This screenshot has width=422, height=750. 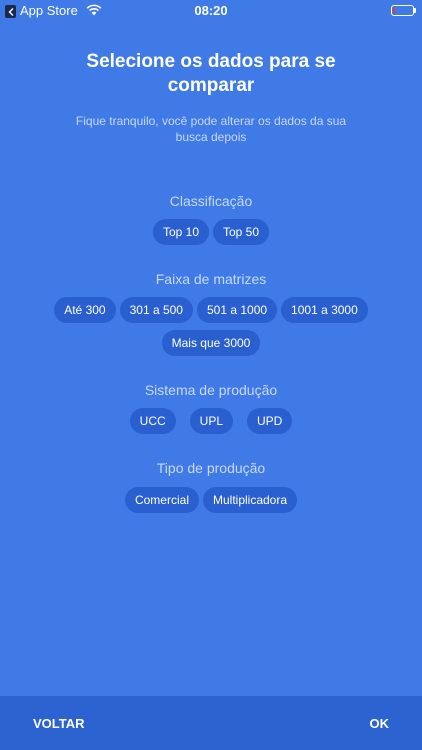 What do you see at coordinates (59, 723) in the screenshot?
I see `voltar-button: VOLTAR` at bounding box center [59, 723].